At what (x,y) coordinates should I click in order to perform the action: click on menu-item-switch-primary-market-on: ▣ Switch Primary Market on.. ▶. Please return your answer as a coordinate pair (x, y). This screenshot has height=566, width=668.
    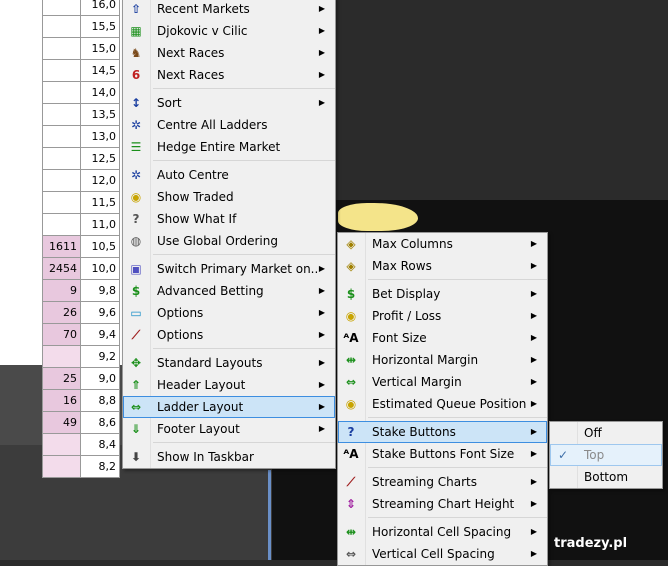
    Looking at the image, I should click on (229, 269).